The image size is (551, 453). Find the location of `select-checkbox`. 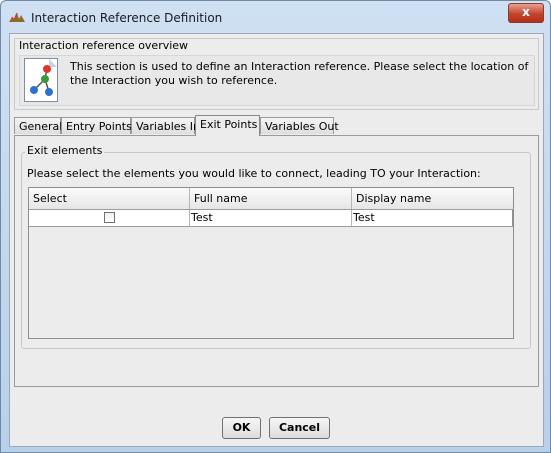

select-checkbox is located at coordinates (109, 217).